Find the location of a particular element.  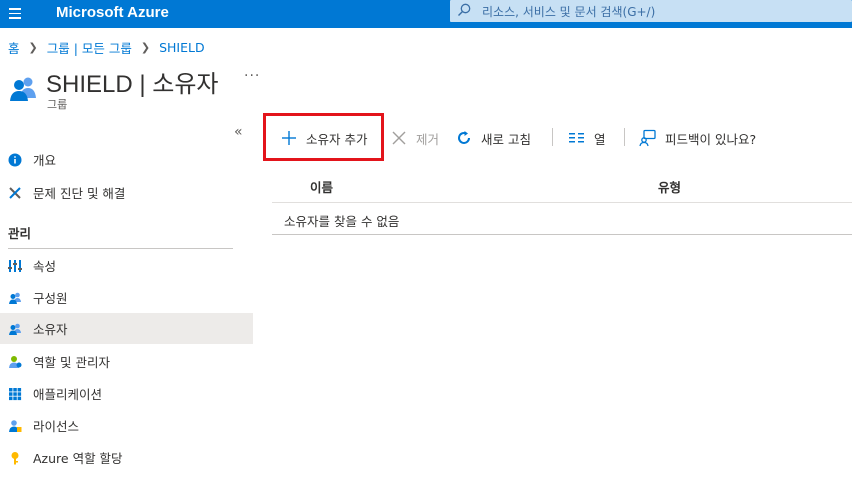

sidebar-item-label: 소유자 is located at coordinates (50, 329).